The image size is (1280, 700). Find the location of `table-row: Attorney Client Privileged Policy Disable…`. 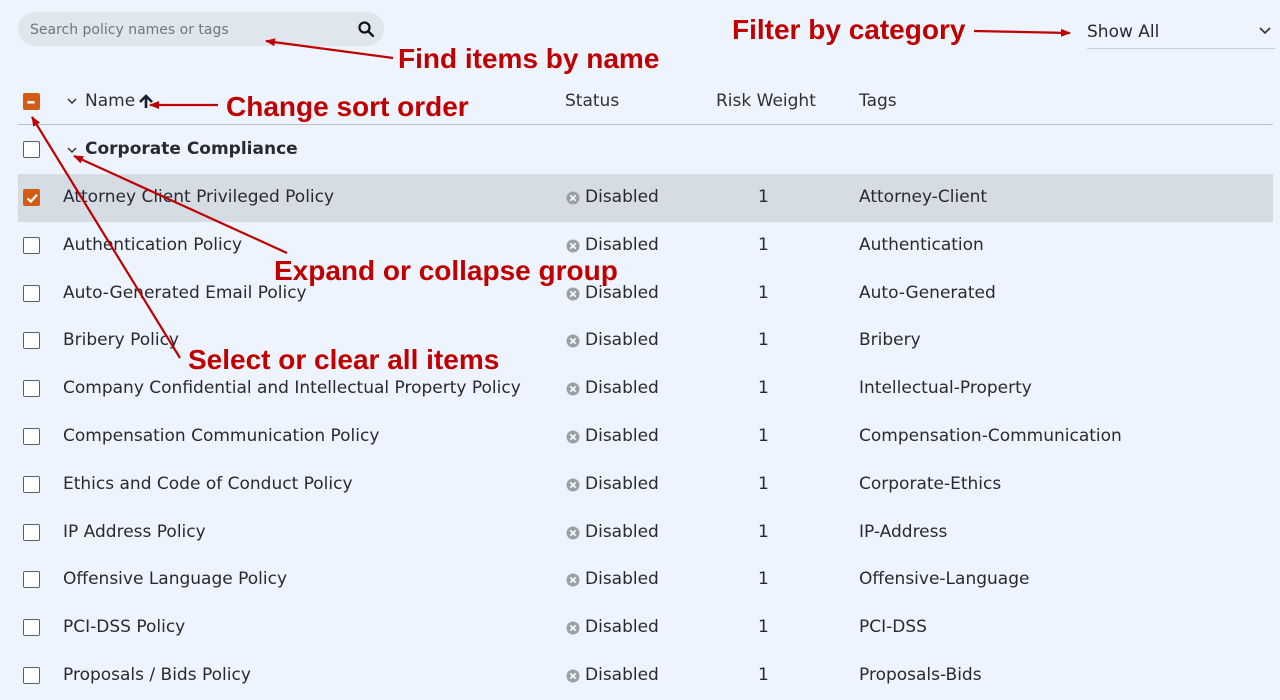

table-row: Attorney Client Privileged Policy Disable… is located at coordinates (645, 198).